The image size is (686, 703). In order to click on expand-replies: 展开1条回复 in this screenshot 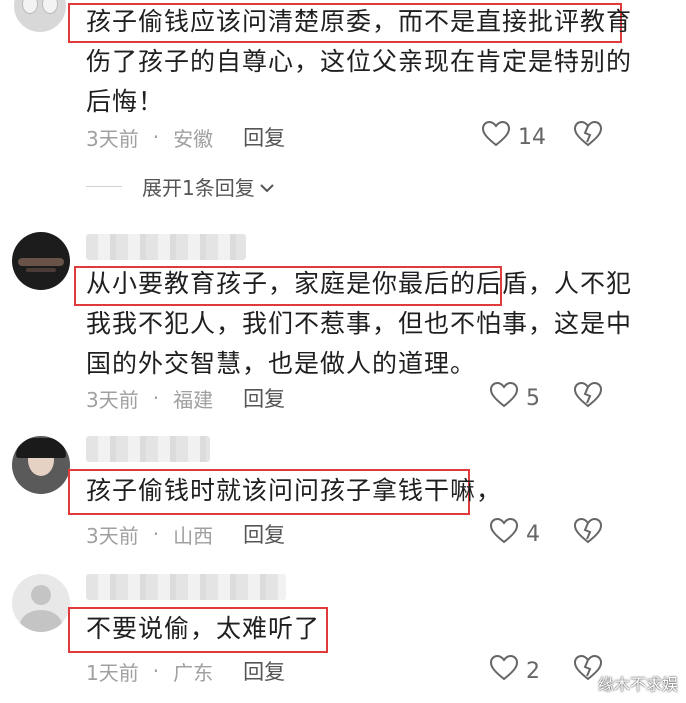, I will do `click(180, 186)`.